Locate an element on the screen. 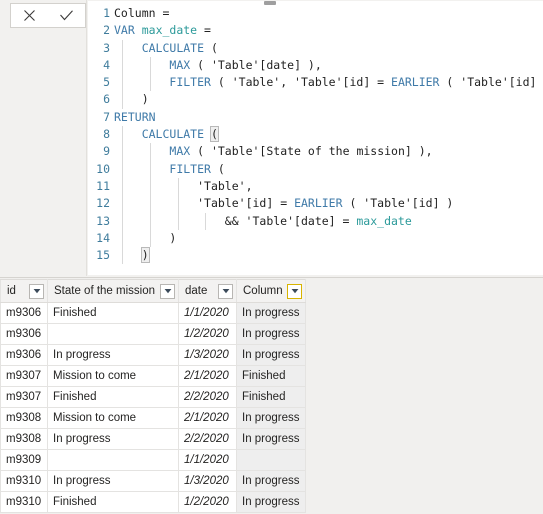  cancel-formula-button is located at coordinates (30, 15).